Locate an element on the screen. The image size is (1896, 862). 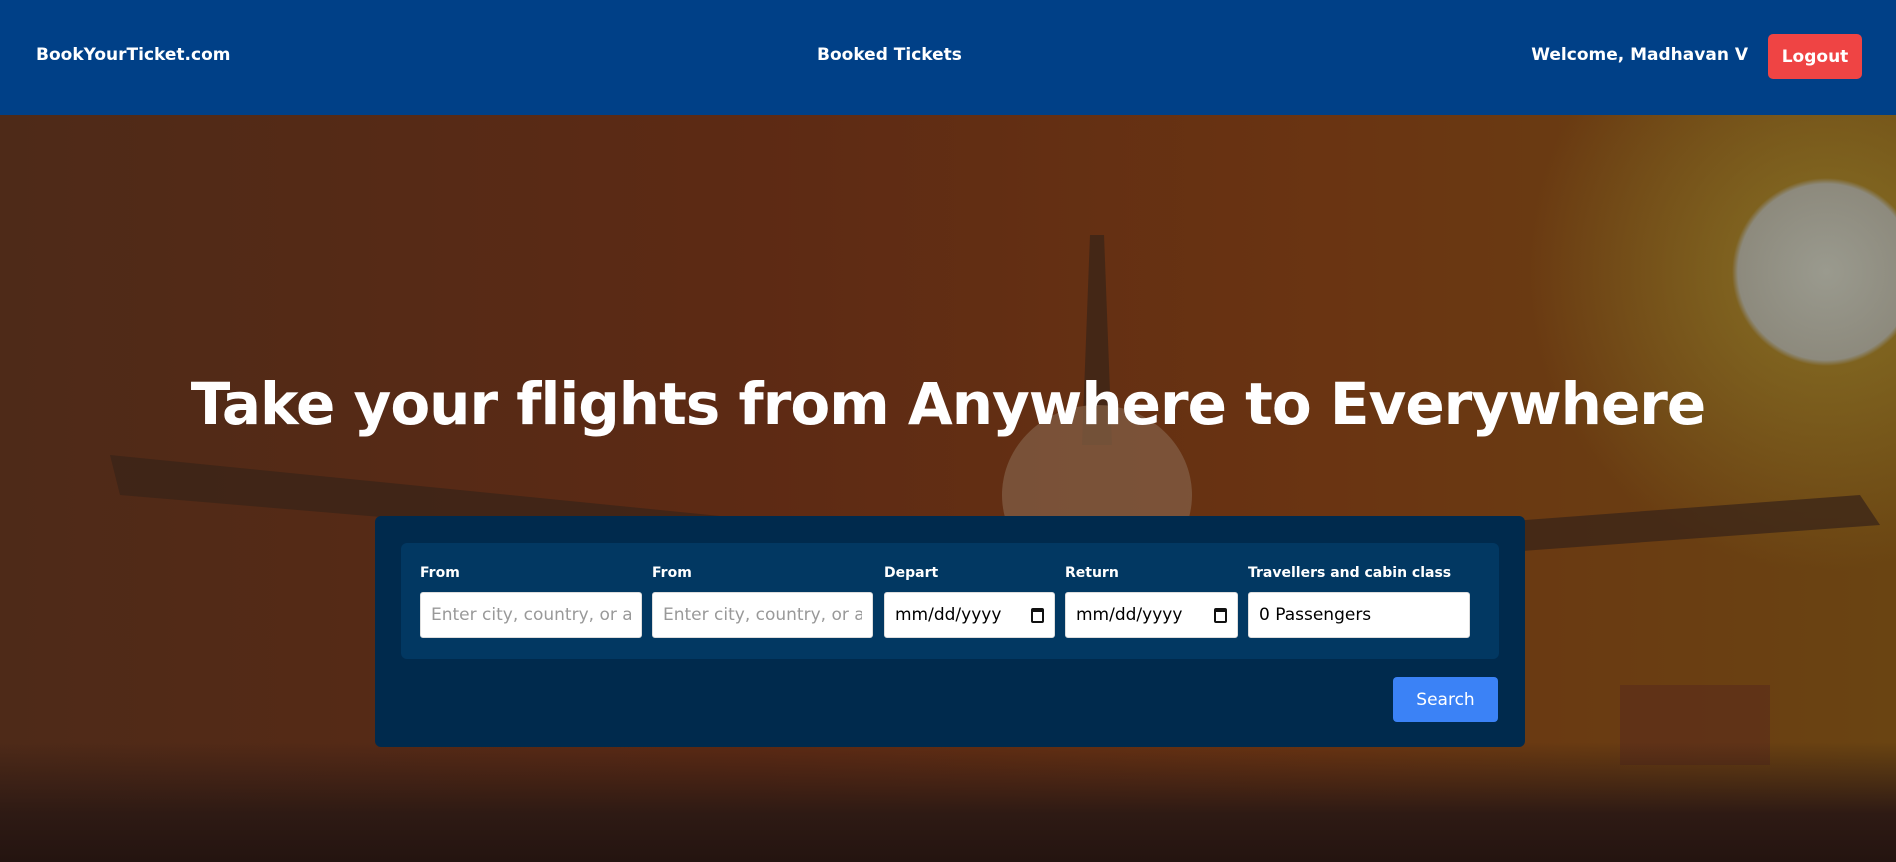
to-input: Enter city, country, or airport is located at coordinates (762, 615).